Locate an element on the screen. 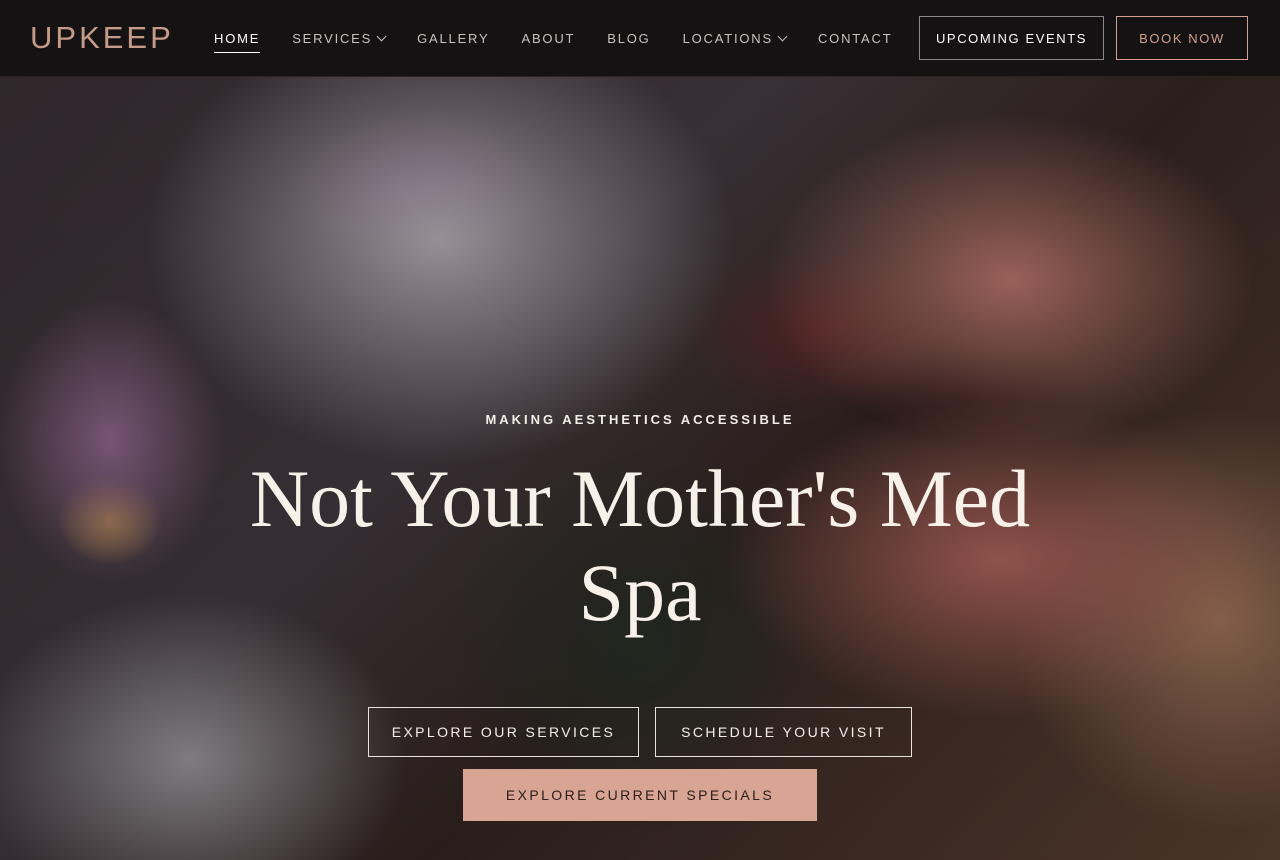  nav-item-home: HOME is located at coordinates (237, 41).